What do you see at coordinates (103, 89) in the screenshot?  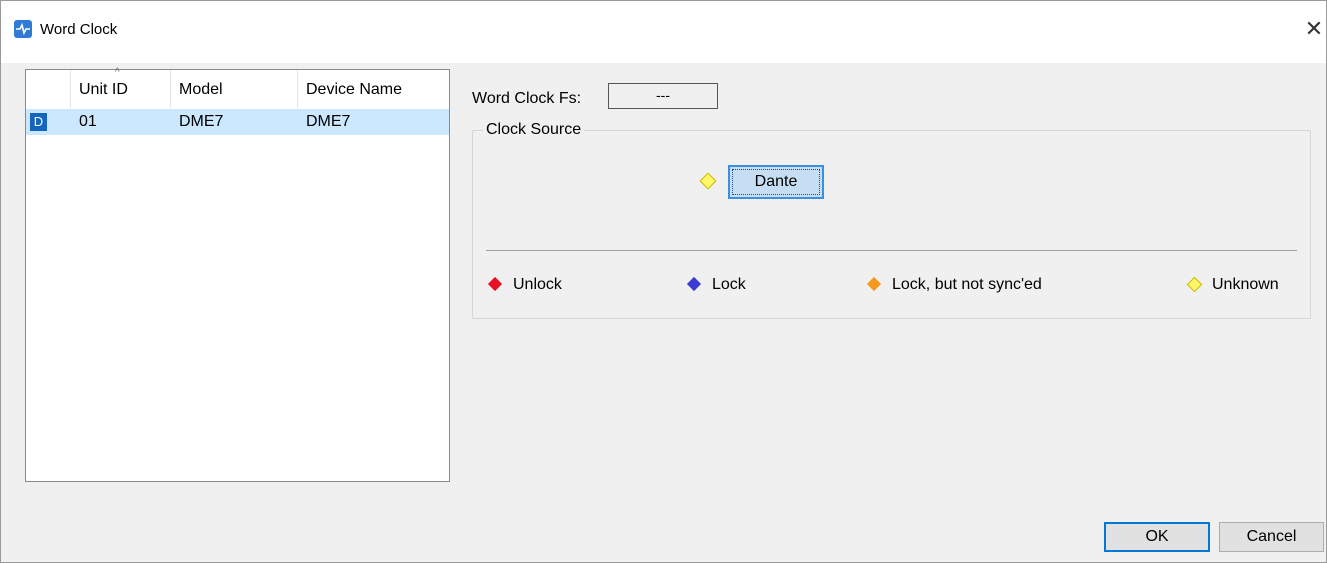 I see `header-unit-id-label: Unit ID` at bounding box center [103, 89].